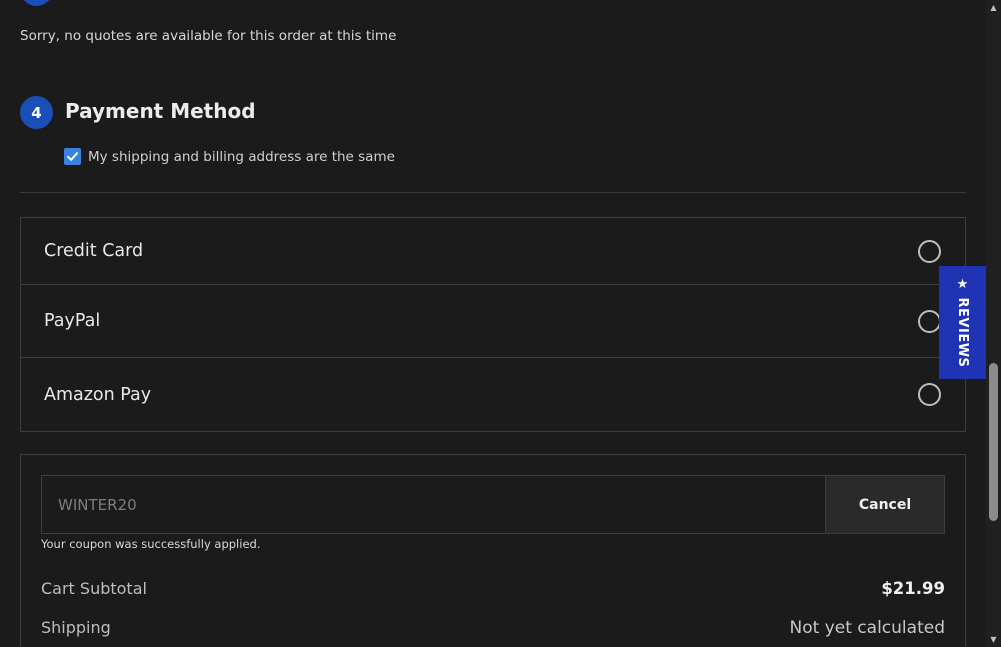 The image size is (1001, 647). I want to click on payment-step-badge: 4, so click(36, 112).